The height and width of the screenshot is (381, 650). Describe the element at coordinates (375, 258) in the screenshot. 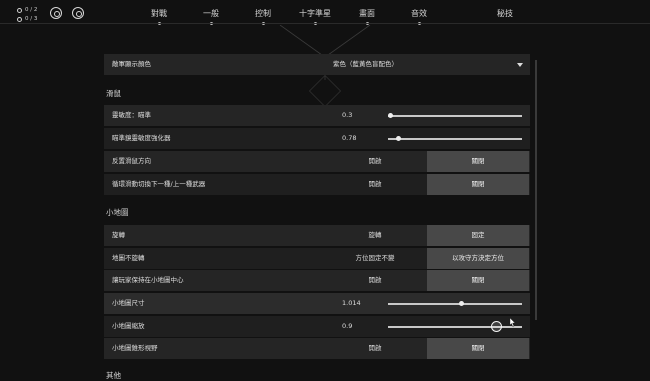

I see `fixed-orientation-button: 方位固定不變` at that location.